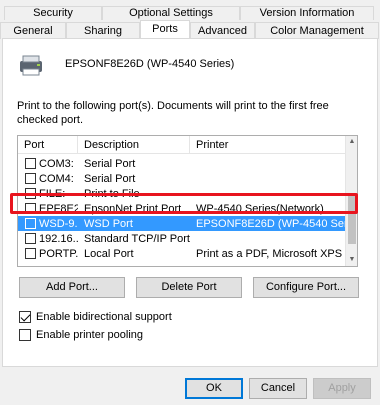  Describe the element at coordinates (56, 178) in the screenshot. I see `port-name: COM4:` at that location.